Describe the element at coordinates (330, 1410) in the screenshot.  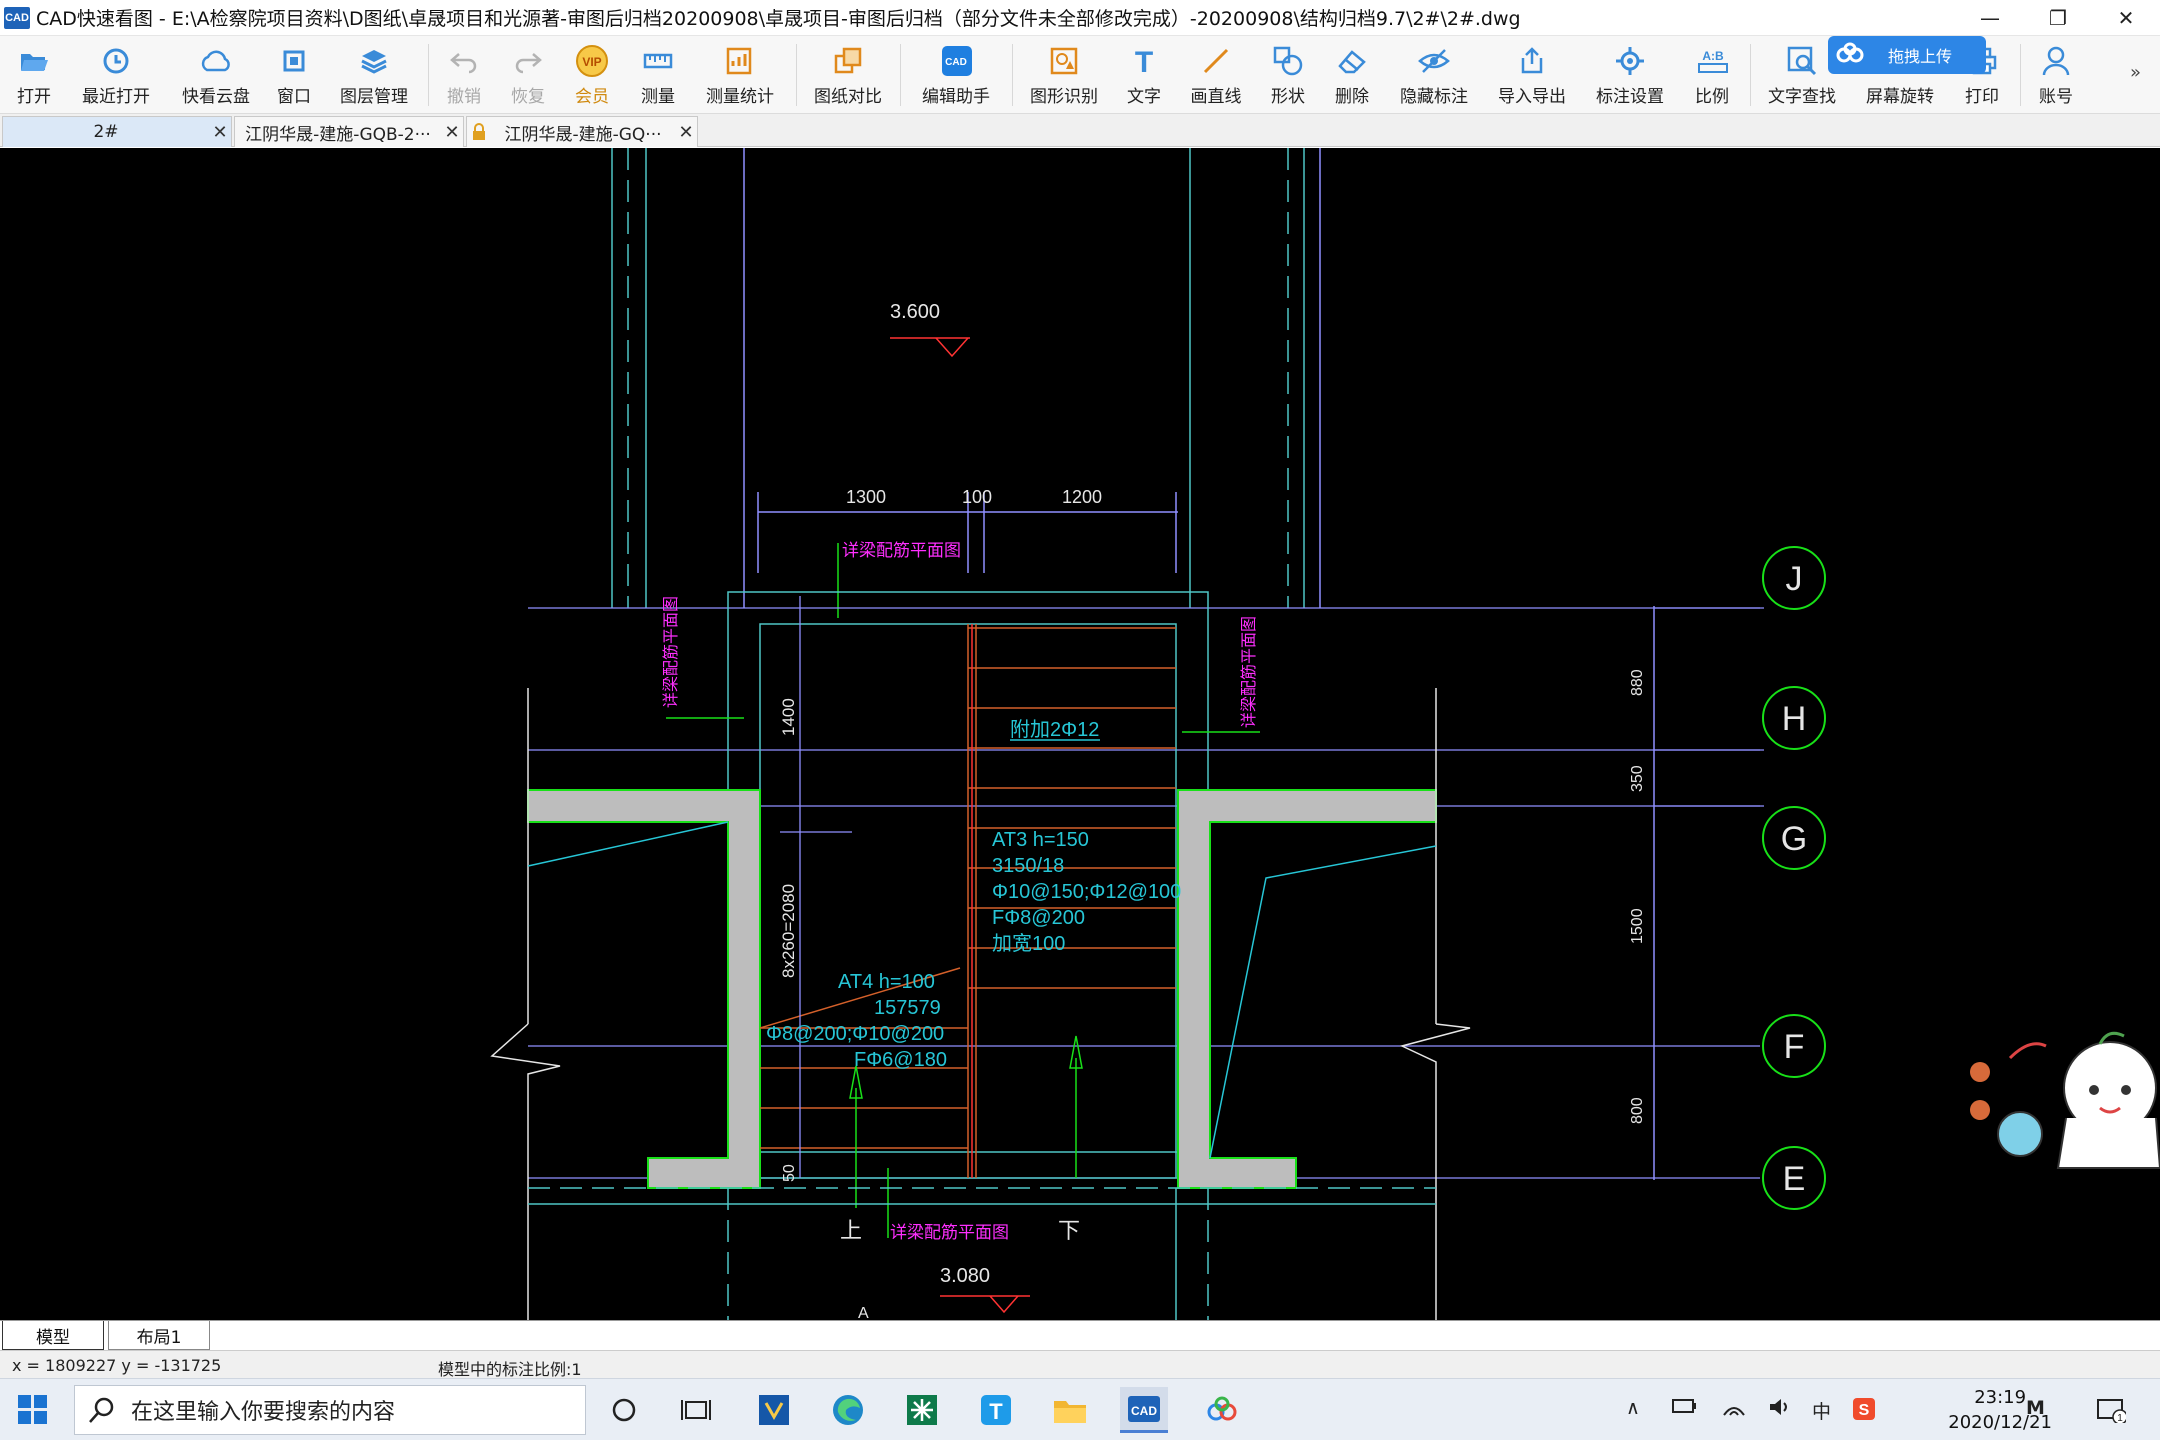
I see `taskbar-search-box: 在这里输入你要搜索的内容` at that location.